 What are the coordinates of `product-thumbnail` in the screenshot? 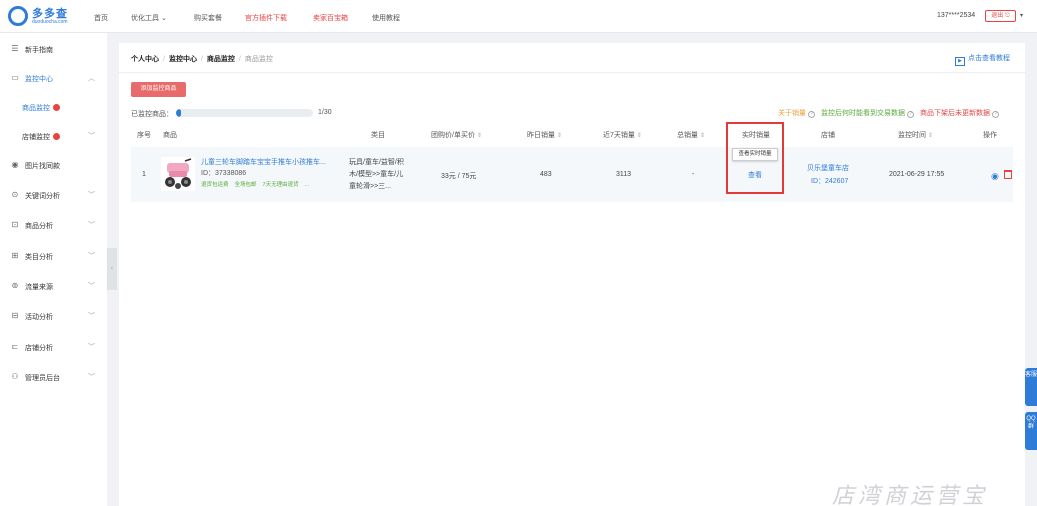 It's located at (178, 174).